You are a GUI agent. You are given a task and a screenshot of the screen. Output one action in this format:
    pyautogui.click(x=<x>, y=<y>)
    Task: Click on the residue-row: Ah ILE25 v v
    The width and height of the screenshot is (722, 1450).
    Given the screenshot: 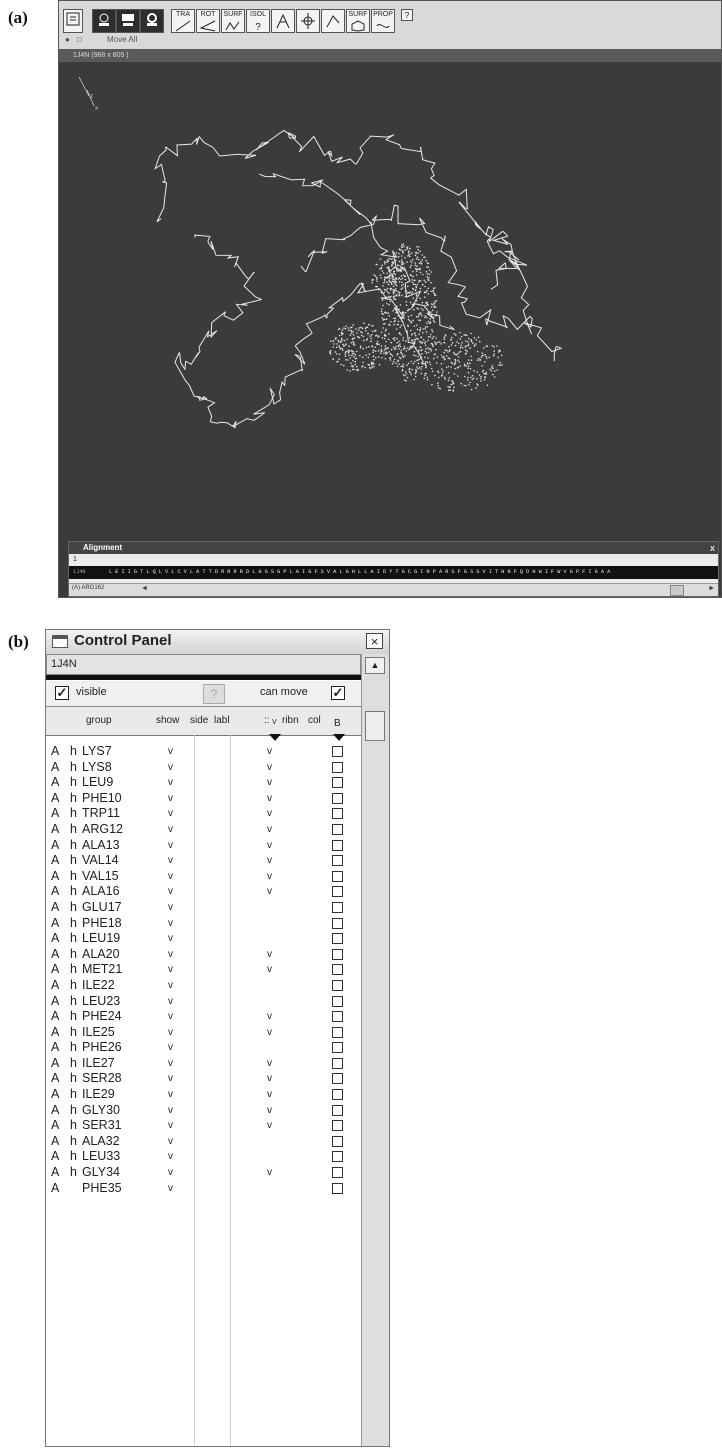 What is the action you would take?
    pyautogui.click(x=203, y=1033)
    